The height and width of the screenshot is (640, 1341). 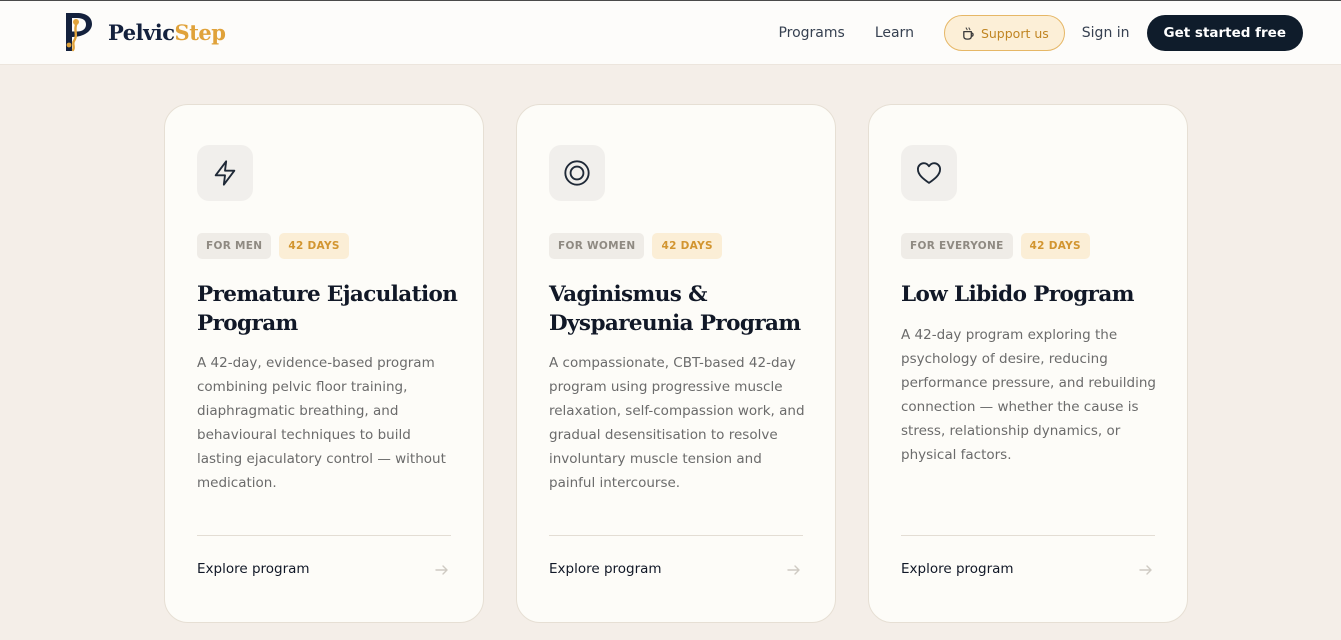 I want to click on support-us-label: Support us, so click(x=1014, y=33).